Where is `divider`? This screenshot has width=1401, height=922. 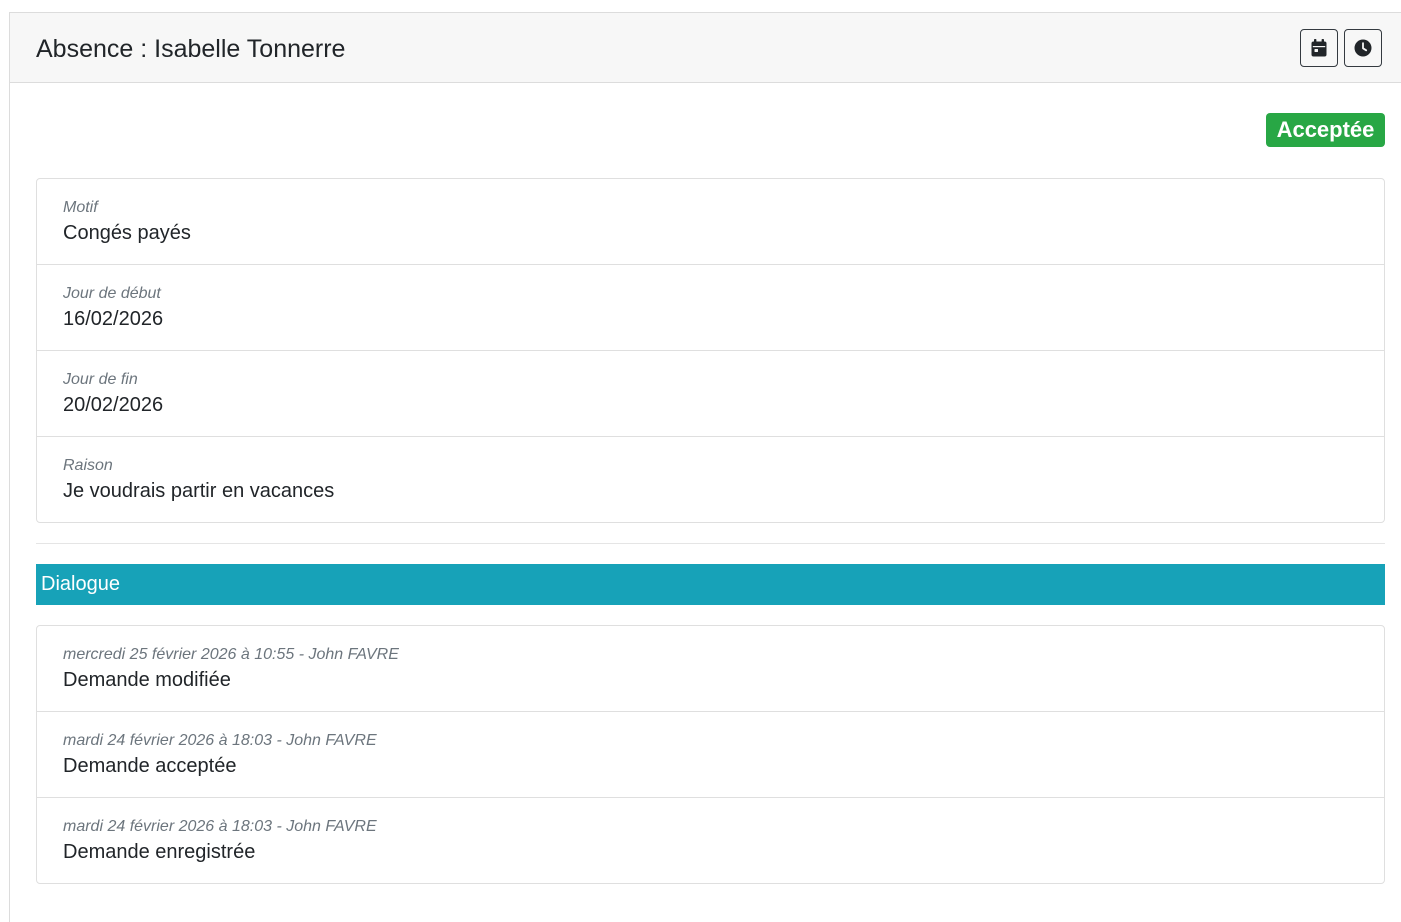
divider is located at coordinates (710, 543).